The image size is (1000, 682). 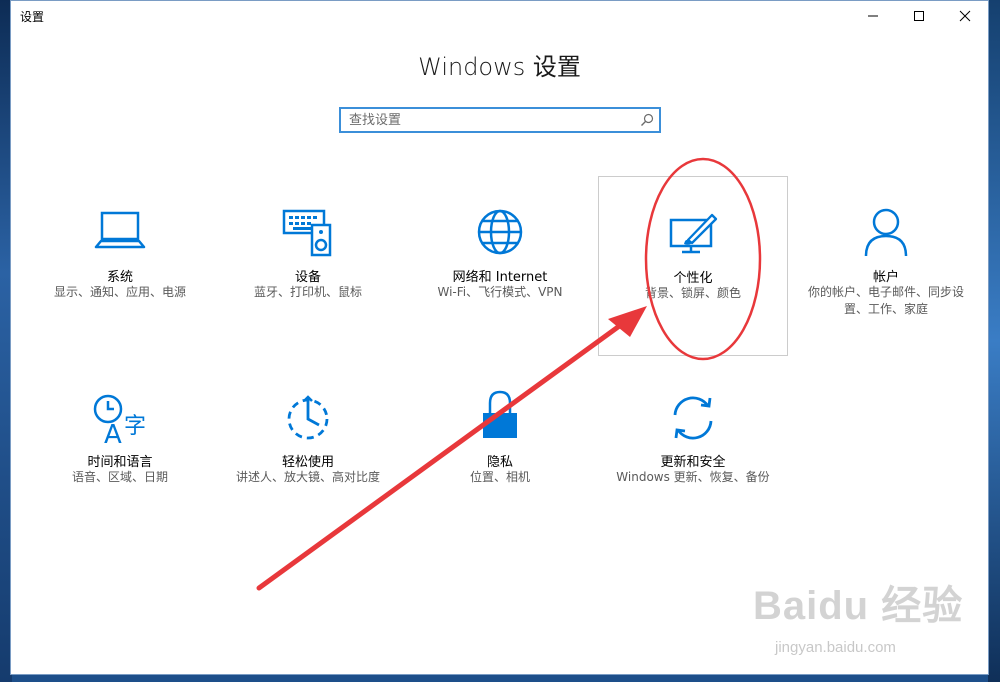 I want to click on tile-label: 帐户, so click(x=885, y=277).